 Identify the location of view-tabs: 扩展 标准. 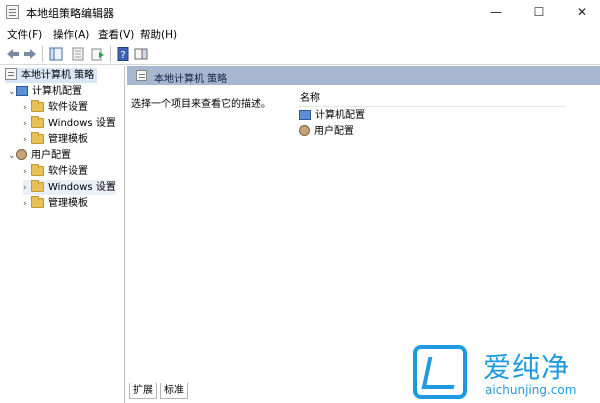
(259, 391).